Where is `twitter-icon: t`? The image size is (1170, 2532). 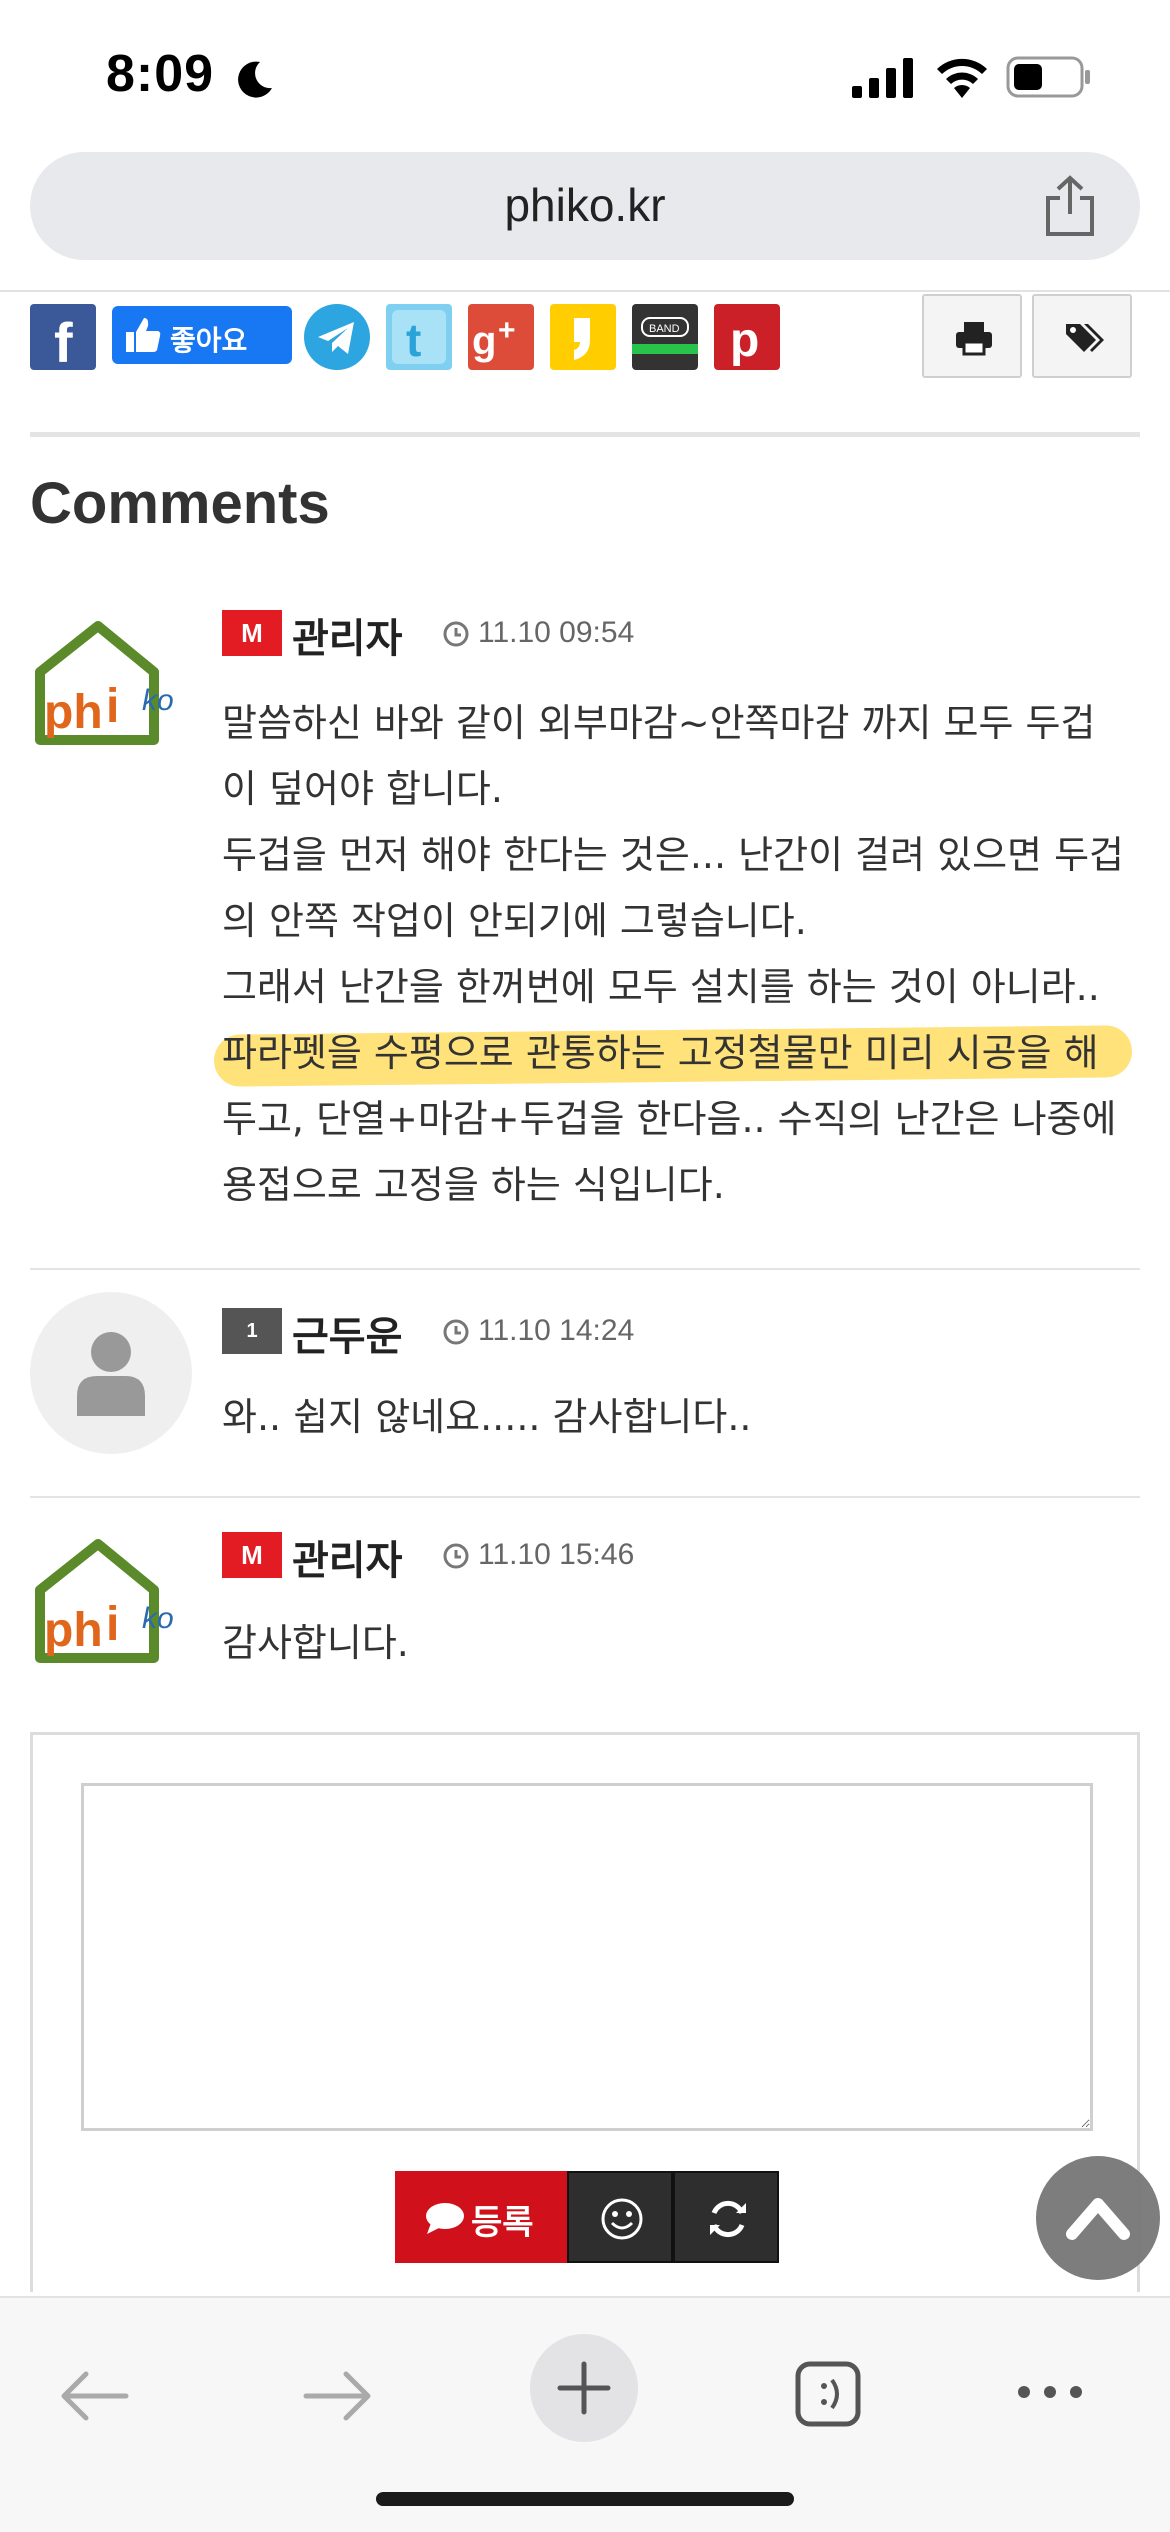 twitter-icon: t is located at coordinates (419, 337).